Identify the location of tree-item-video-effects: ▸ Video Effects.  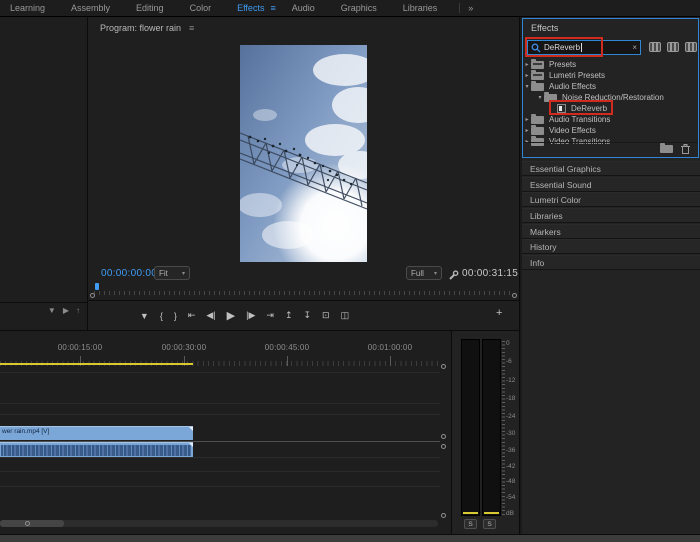
(610, 130).